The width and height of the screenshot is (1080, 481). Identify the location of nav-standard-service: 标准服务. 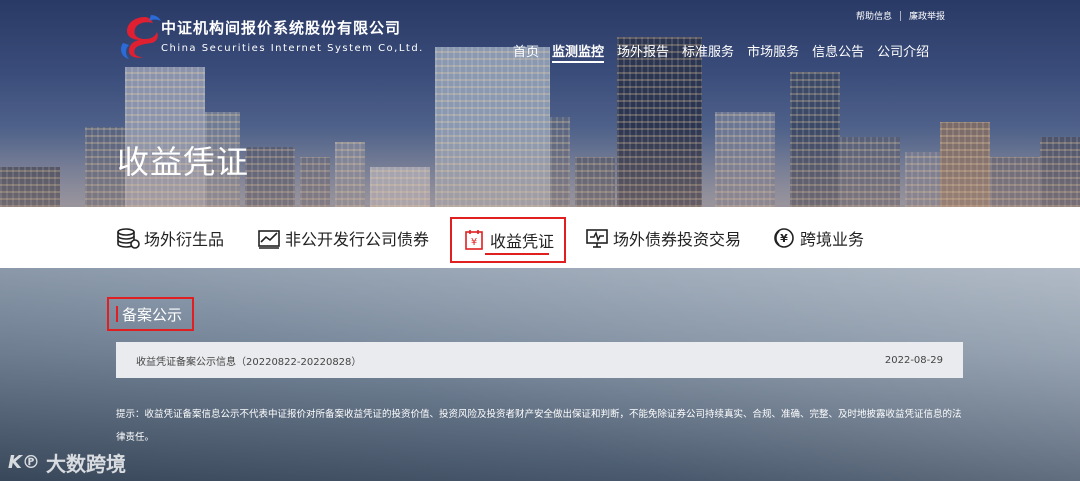
(708, 52).